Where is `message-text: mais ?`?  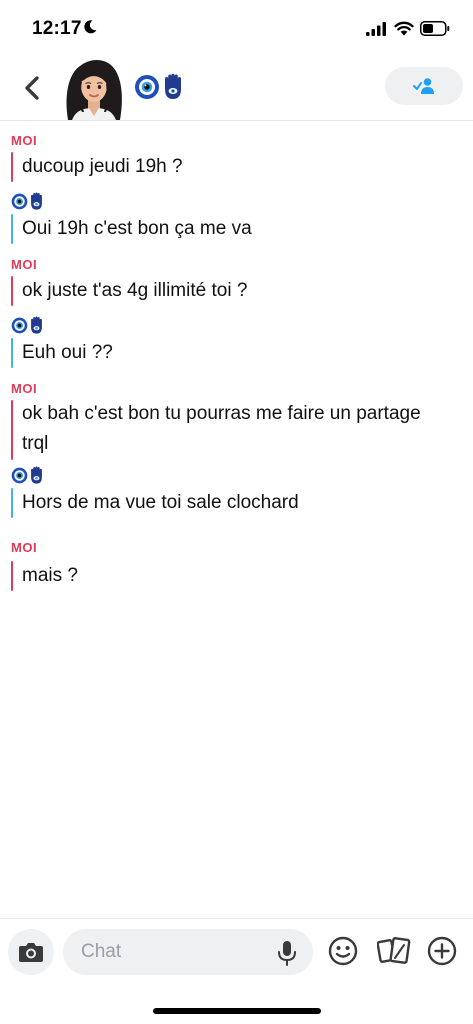
message-text: mais ? is located at coordinates (242, 576).